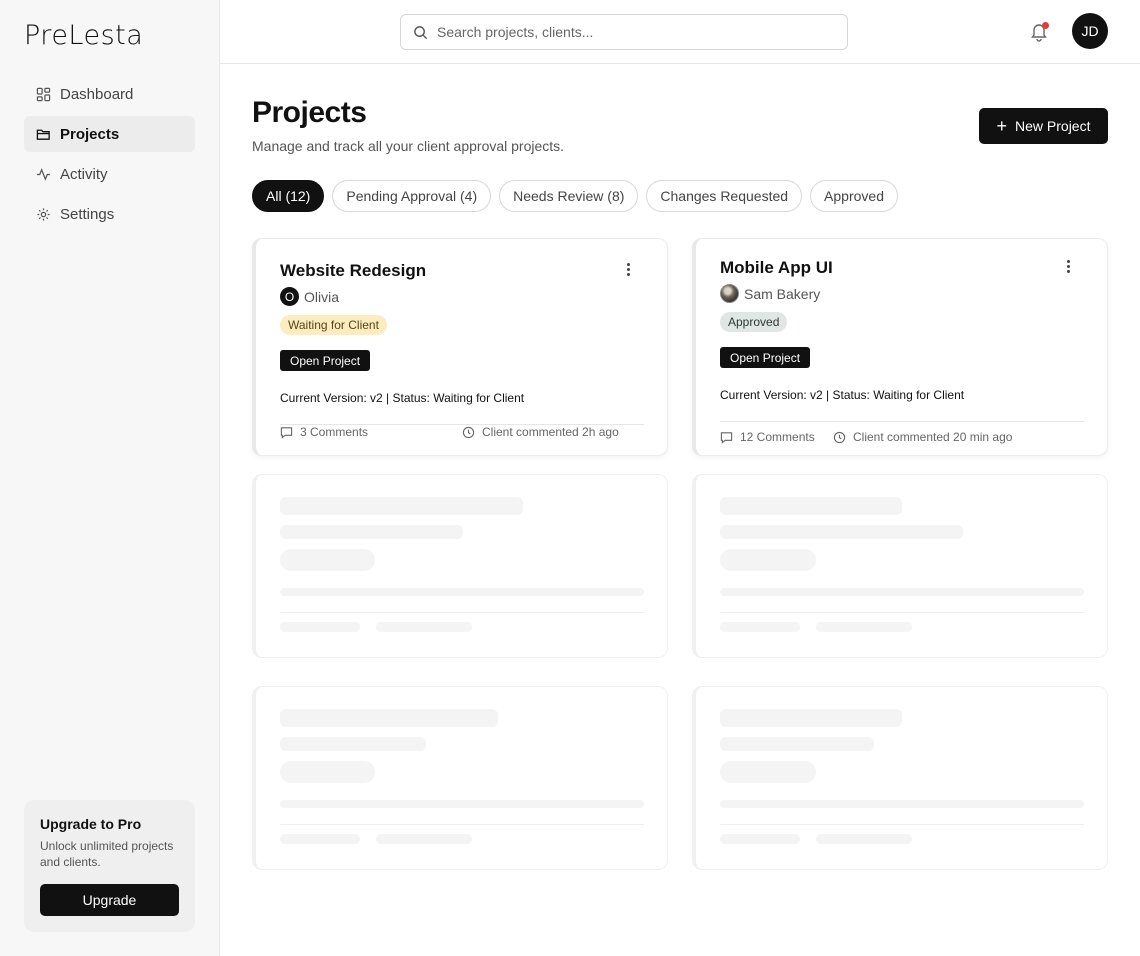 Image resolution: width=1140 pixels, height=956 pixels. Describe the element at coordinates (353, 270) in the screenshot. I see `project-title: Website Redesign` at that location.